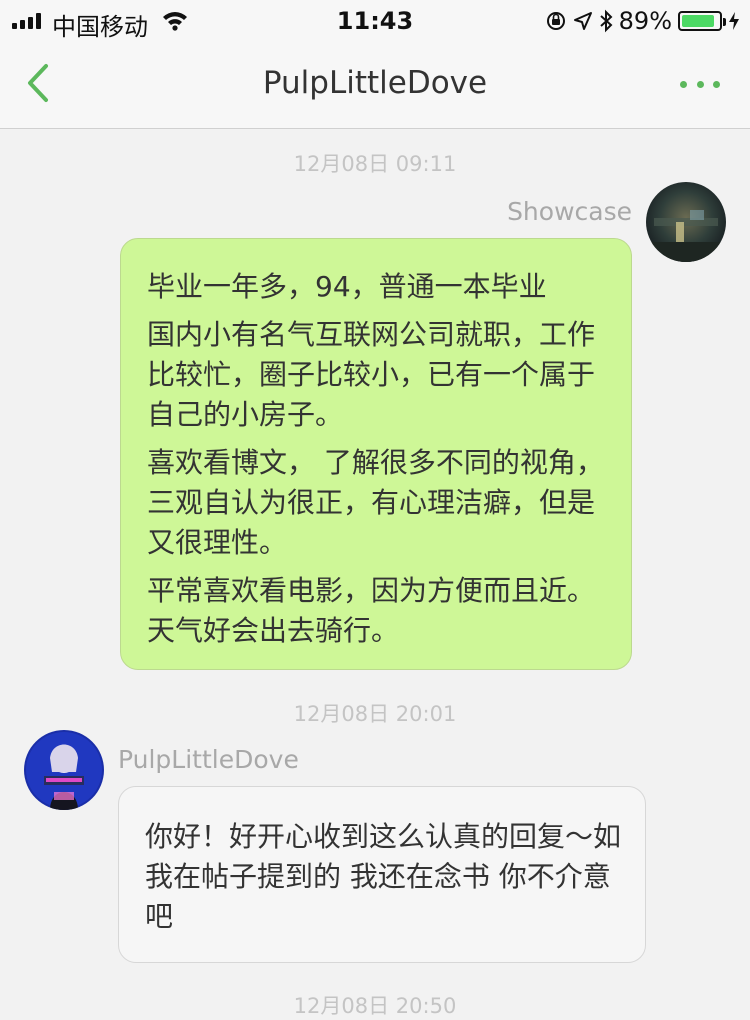 This screenshot has width=750, height=1020. Describe the element at coordinates (569, 211) in the screenshot. I see `sender-name: Showcase` at that location.